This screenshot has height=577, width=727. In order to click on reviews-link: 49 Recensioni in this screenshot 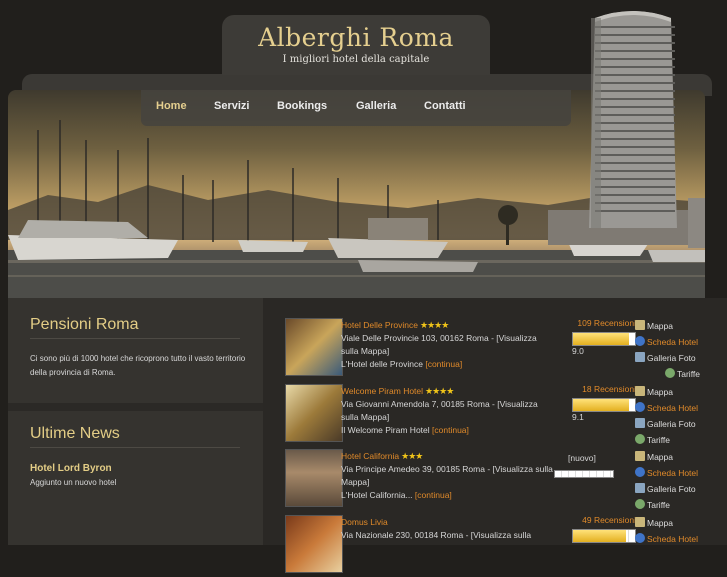, I will do `click(604, 520)`.